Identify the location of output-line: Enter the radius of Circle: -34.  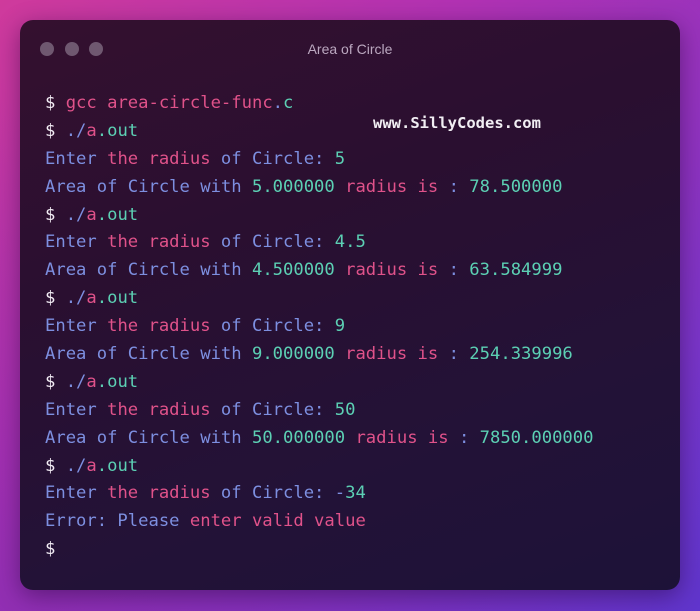
(357, 494).